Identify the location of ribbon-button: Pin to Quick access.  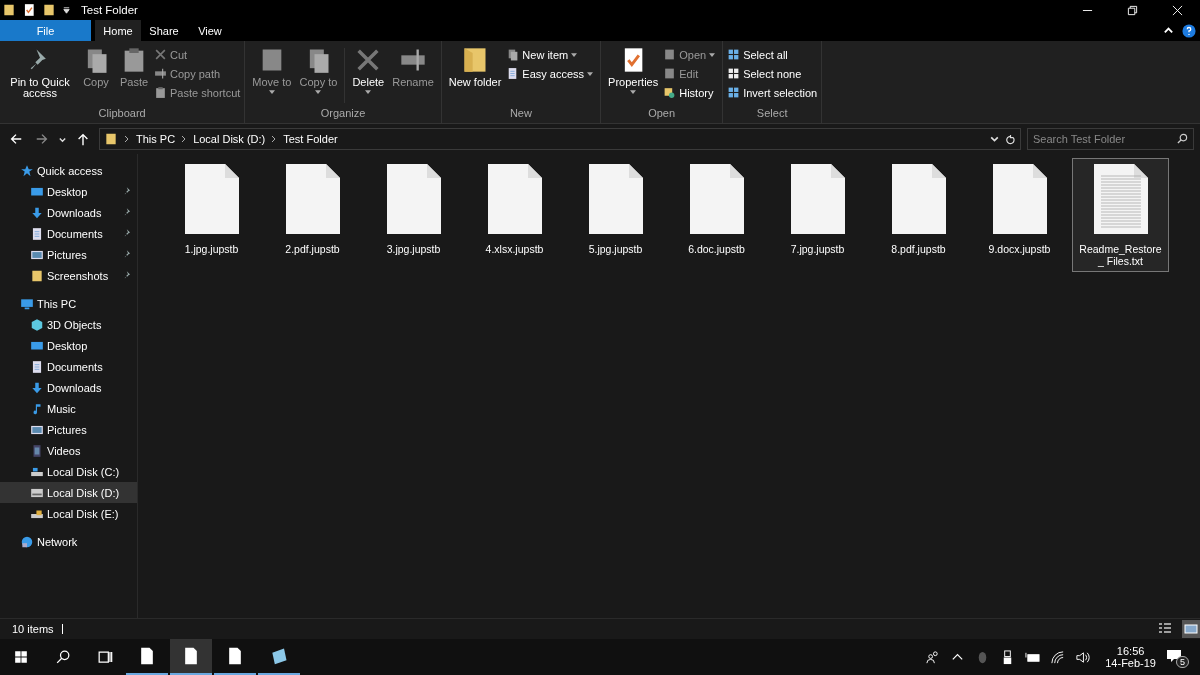
(40, 75).